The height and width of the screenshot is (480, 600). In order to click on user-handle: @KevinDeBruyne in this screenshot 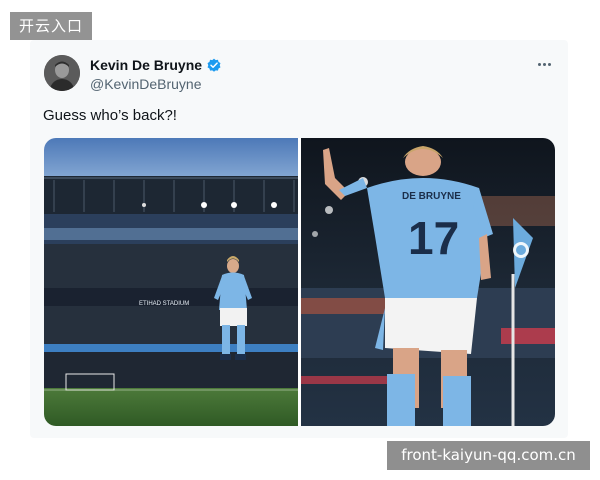, I will do `click(146, 84)`.